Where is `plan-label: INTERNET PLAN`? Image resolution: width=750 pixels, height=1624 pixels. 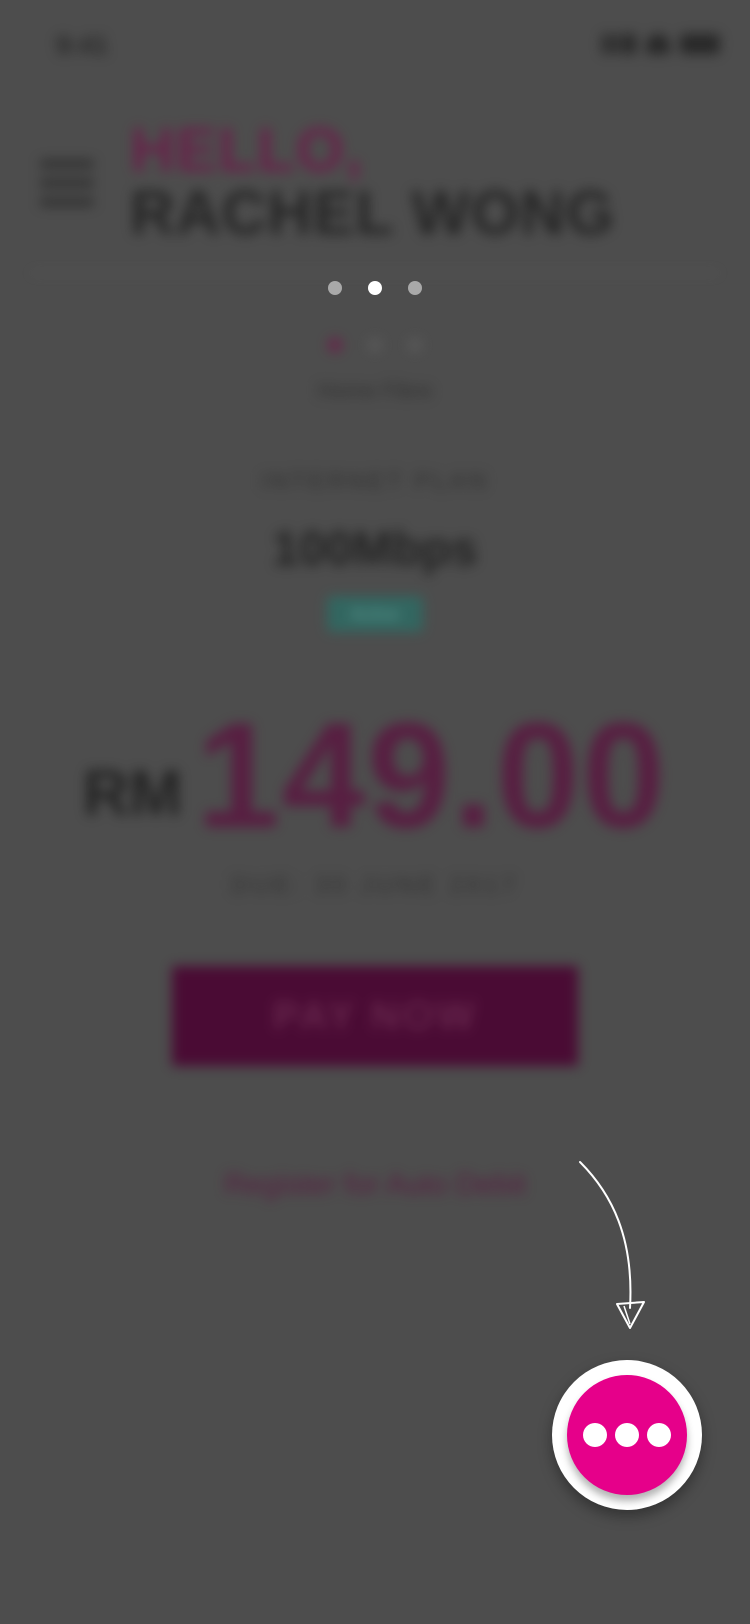 plan-label: INTERNET PLAN is located at coordinates (375, 481).